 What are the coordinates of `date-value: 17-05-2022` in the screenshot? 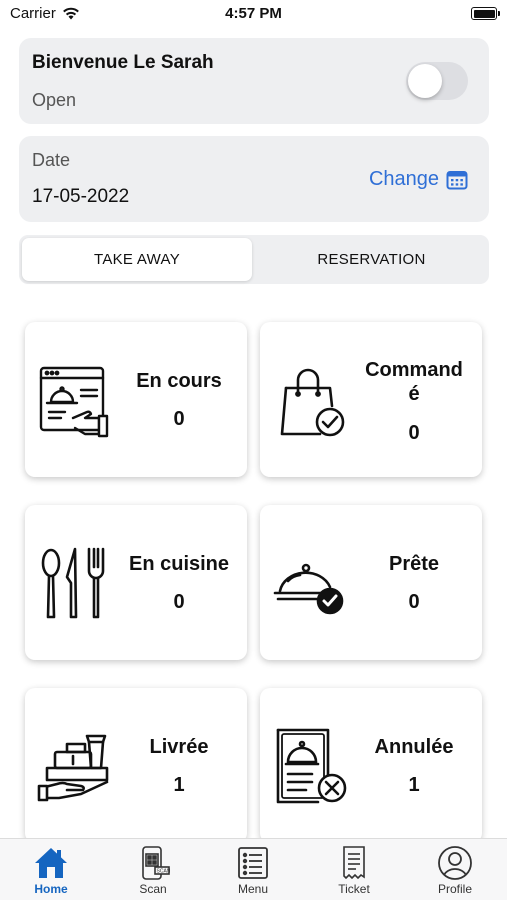 It's located at (81, 196).